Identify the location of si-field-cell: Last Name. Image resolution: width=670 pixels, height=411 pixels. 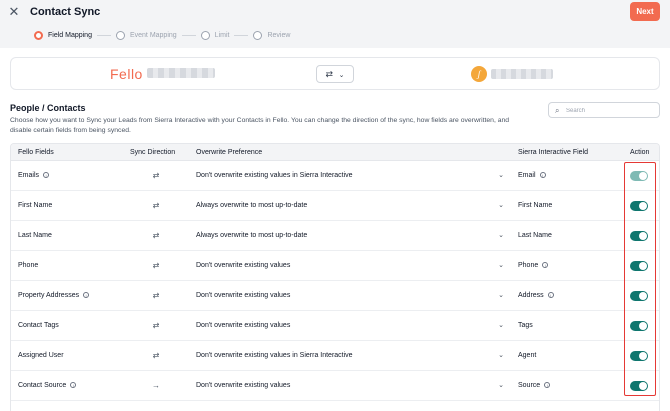
(535, 236).